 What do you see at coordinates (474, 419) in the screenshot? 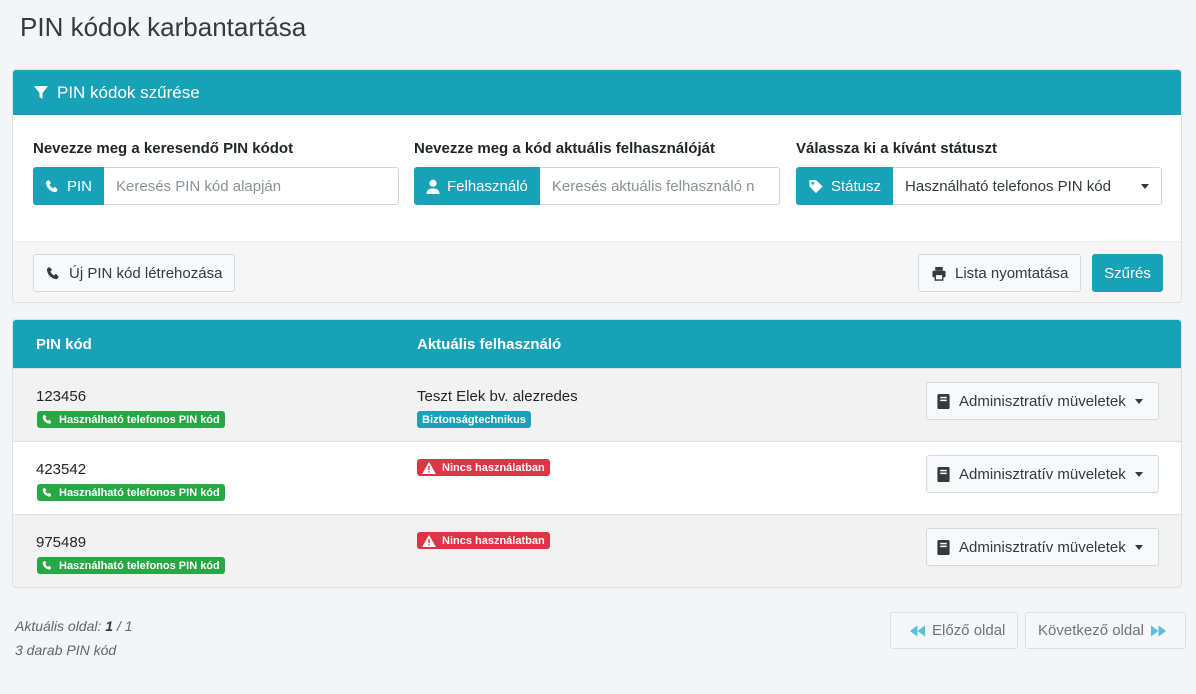
I see `role-badge: Biztonságtechnikus` at bounding box center [474, 419].